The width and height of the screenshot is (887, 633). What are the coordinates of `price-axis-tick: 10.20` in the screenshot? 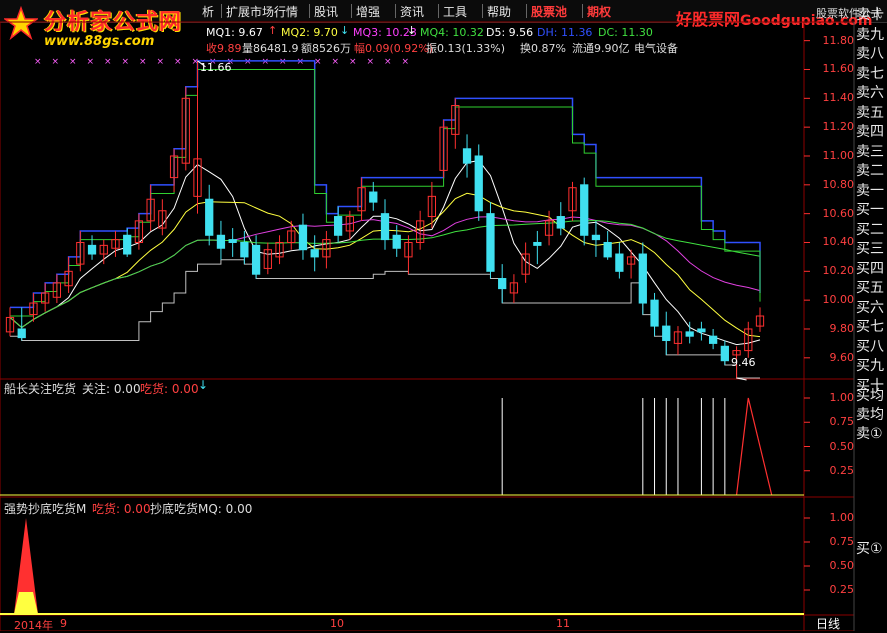 It's located at (838, 271).